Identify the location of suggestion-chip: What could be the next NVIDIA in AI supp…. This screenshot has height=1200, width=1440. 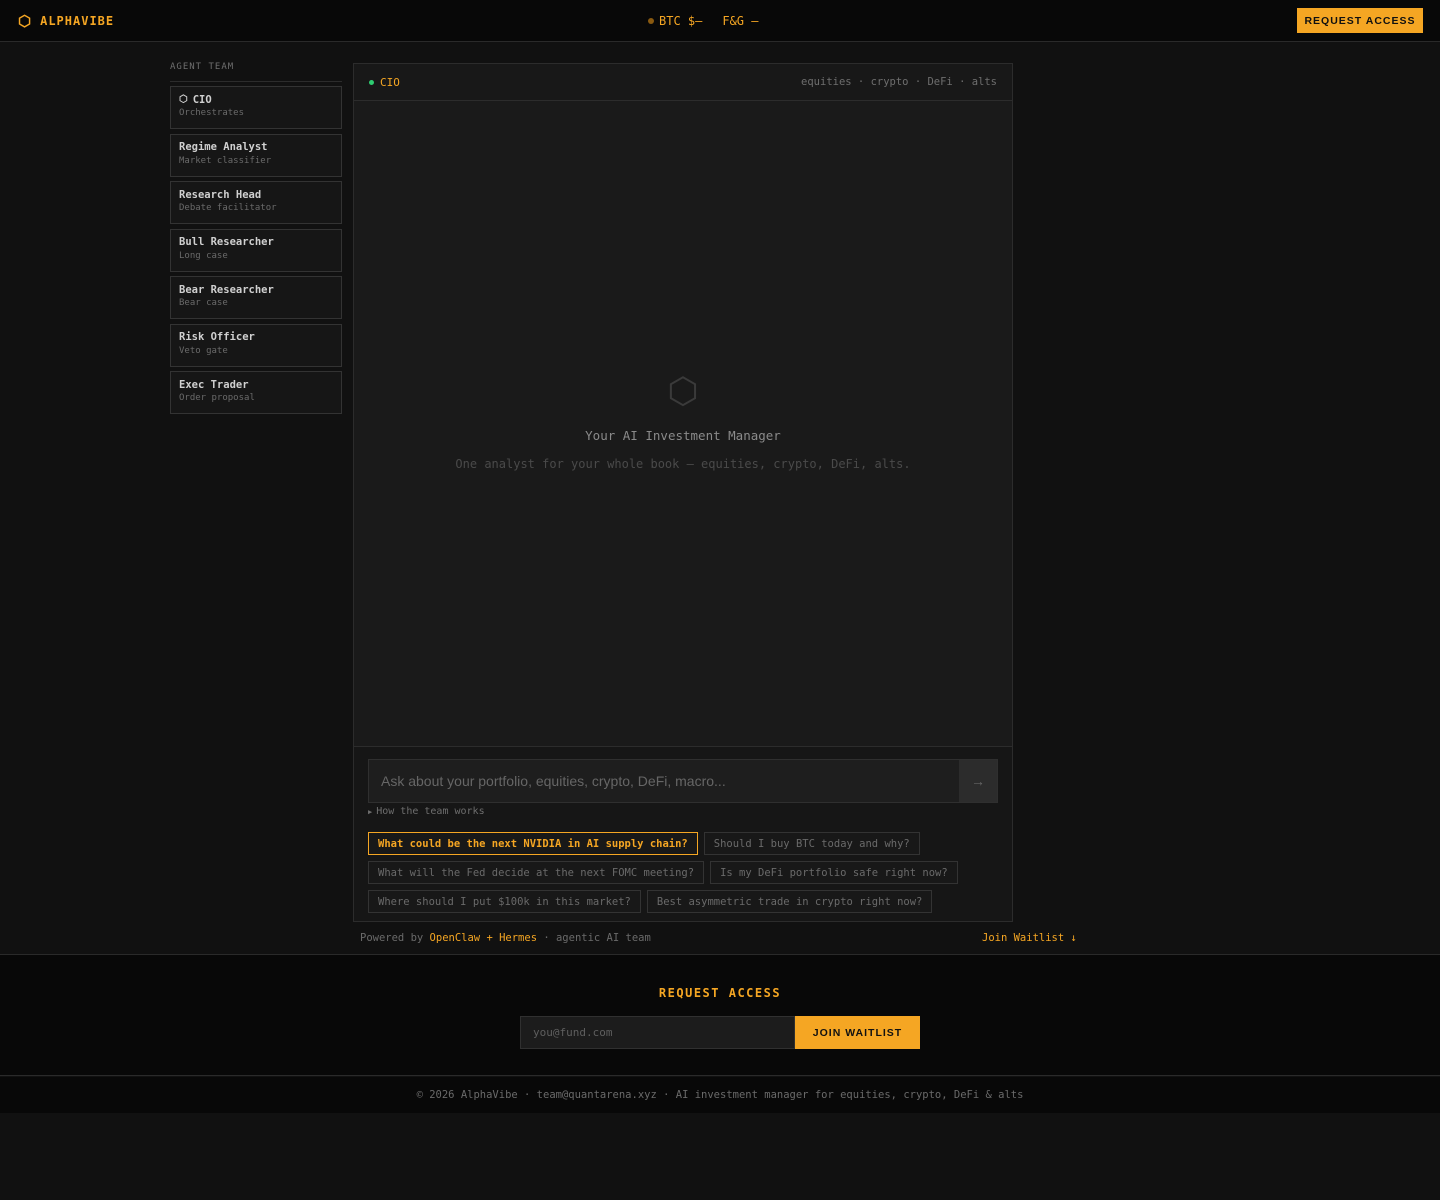
(533, 843).